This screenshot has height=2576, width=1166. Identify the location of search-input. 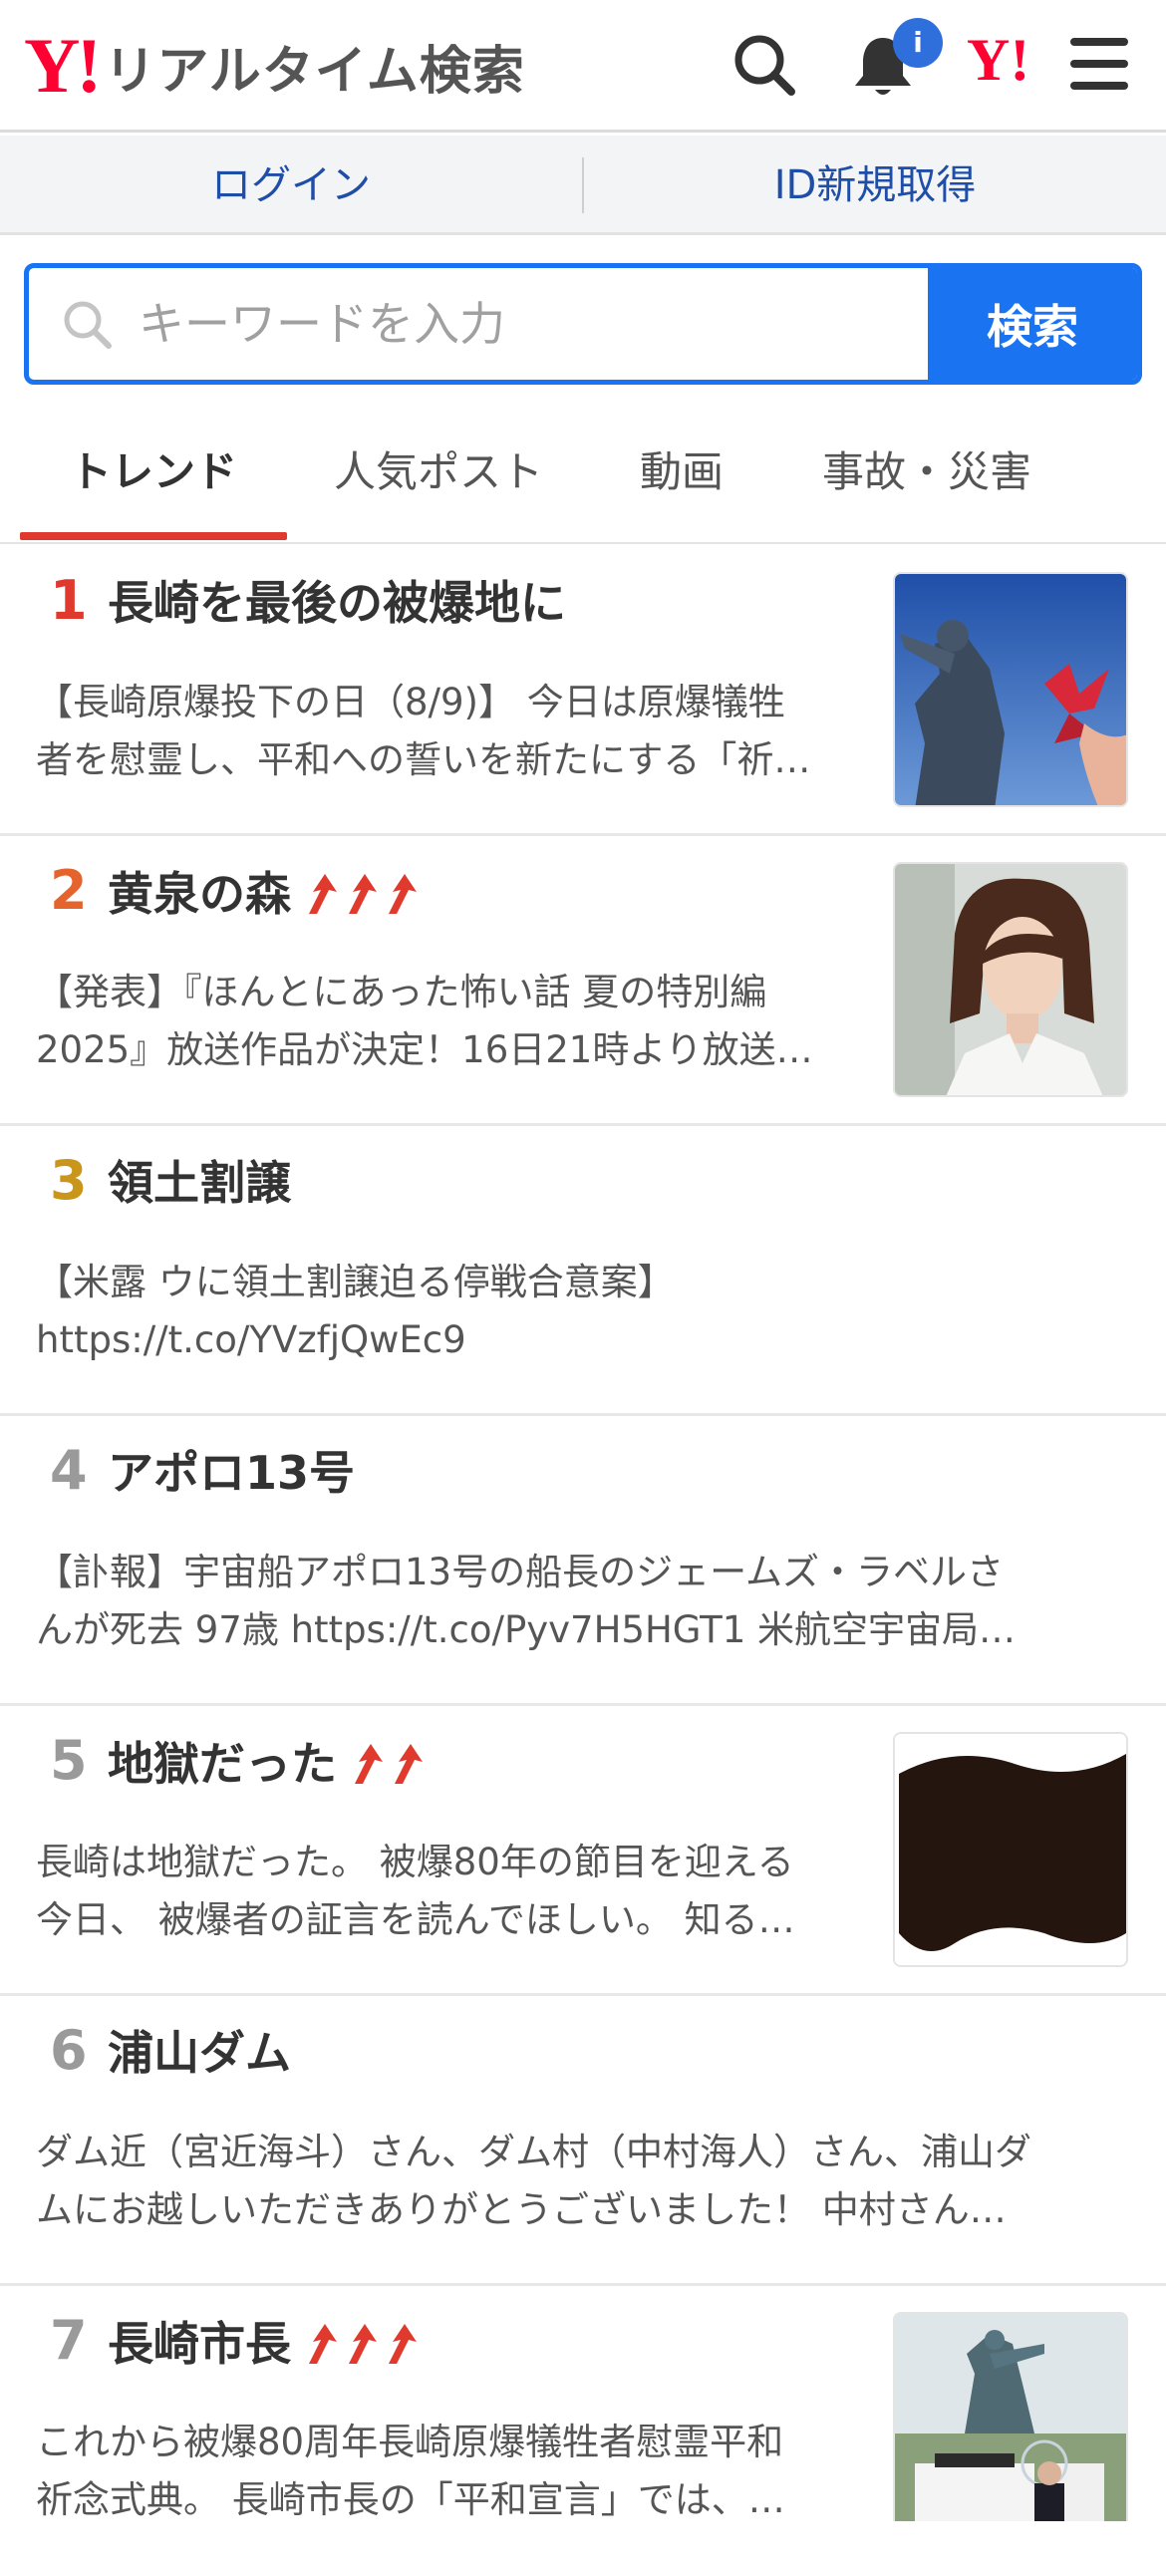
(538, 324).